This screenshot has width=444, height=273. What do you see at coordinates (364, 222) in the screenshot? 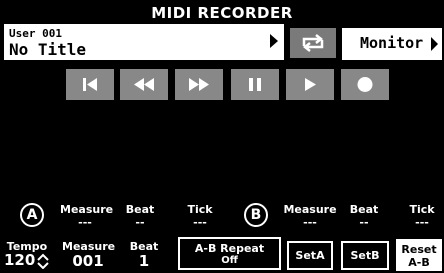
I see `point-b-beat-value: --` at bounding box center [364, 222].